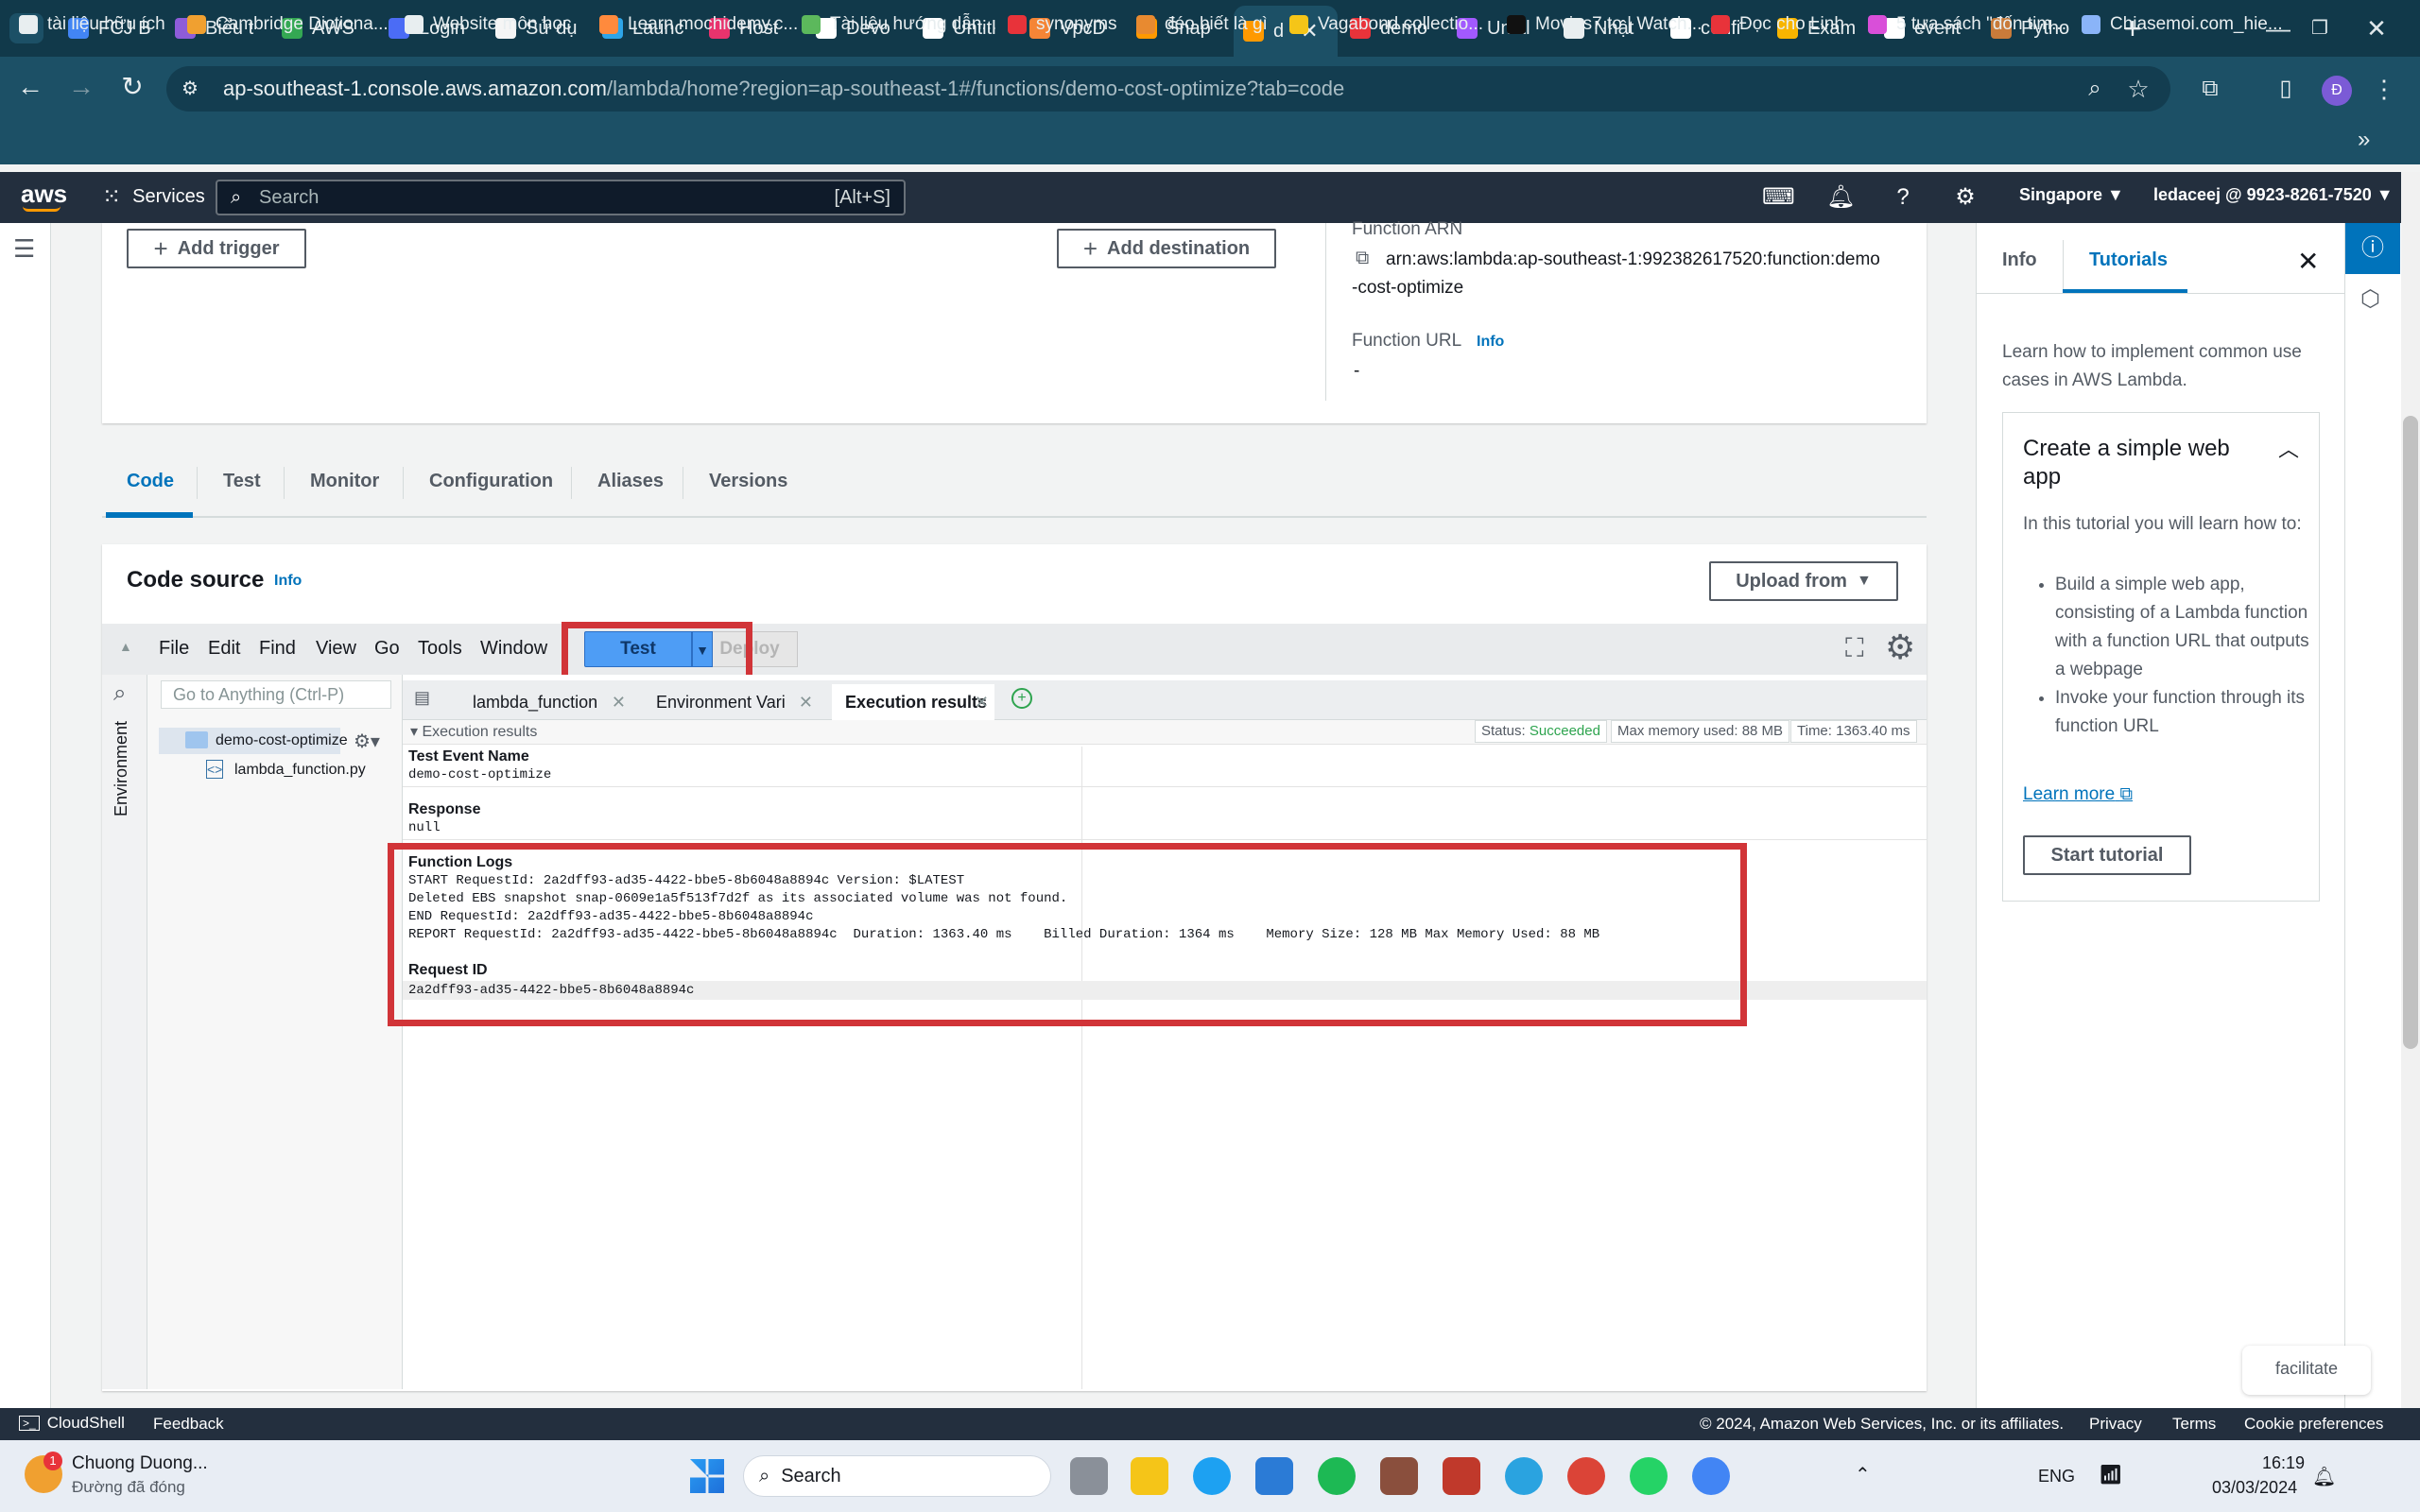 Image resolution: width=2420 pixels, height=1512 pixels. I want to click on task-view-icon, so click(1089, 1476).